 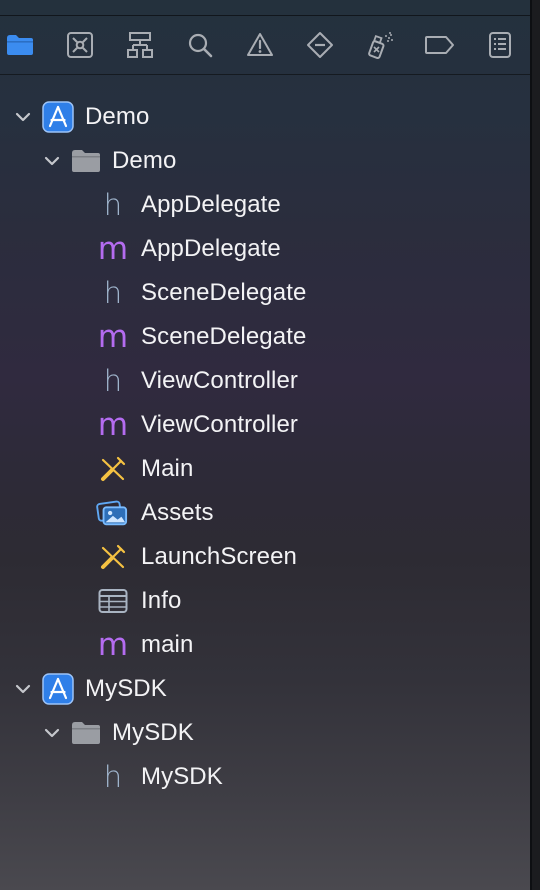 What do you see at coordinates (265, 469) in the screenshot?
I see `tree-row-file: Main` at bounding box center [265, 469].